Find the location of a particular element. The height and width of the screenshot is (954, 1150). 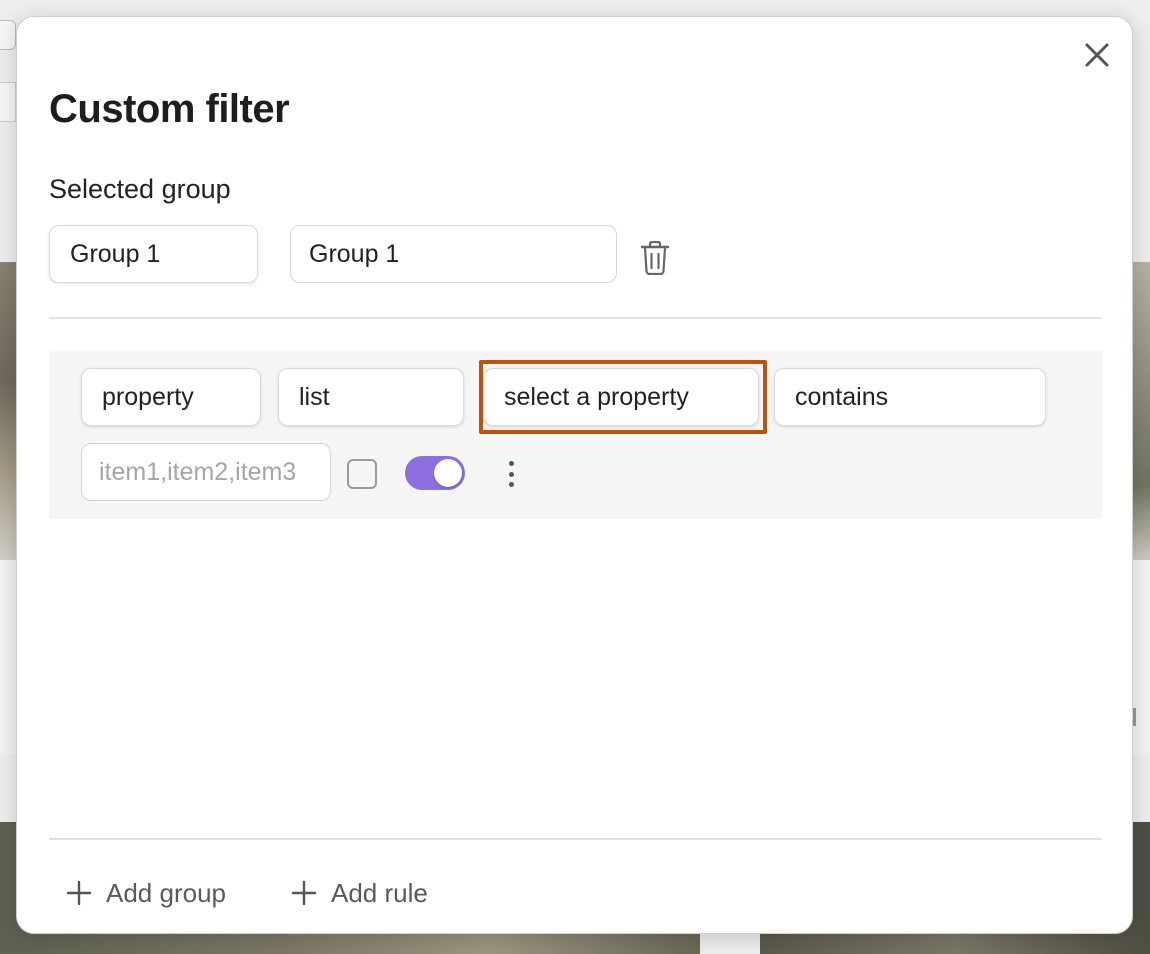

background-divider is located at coordinates (1134, 717).